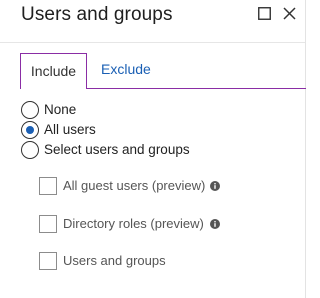  What do you see at coordinates (53, 71) in the screenshot?
I see `tab-include: Include` at bounding box center [53, 71].